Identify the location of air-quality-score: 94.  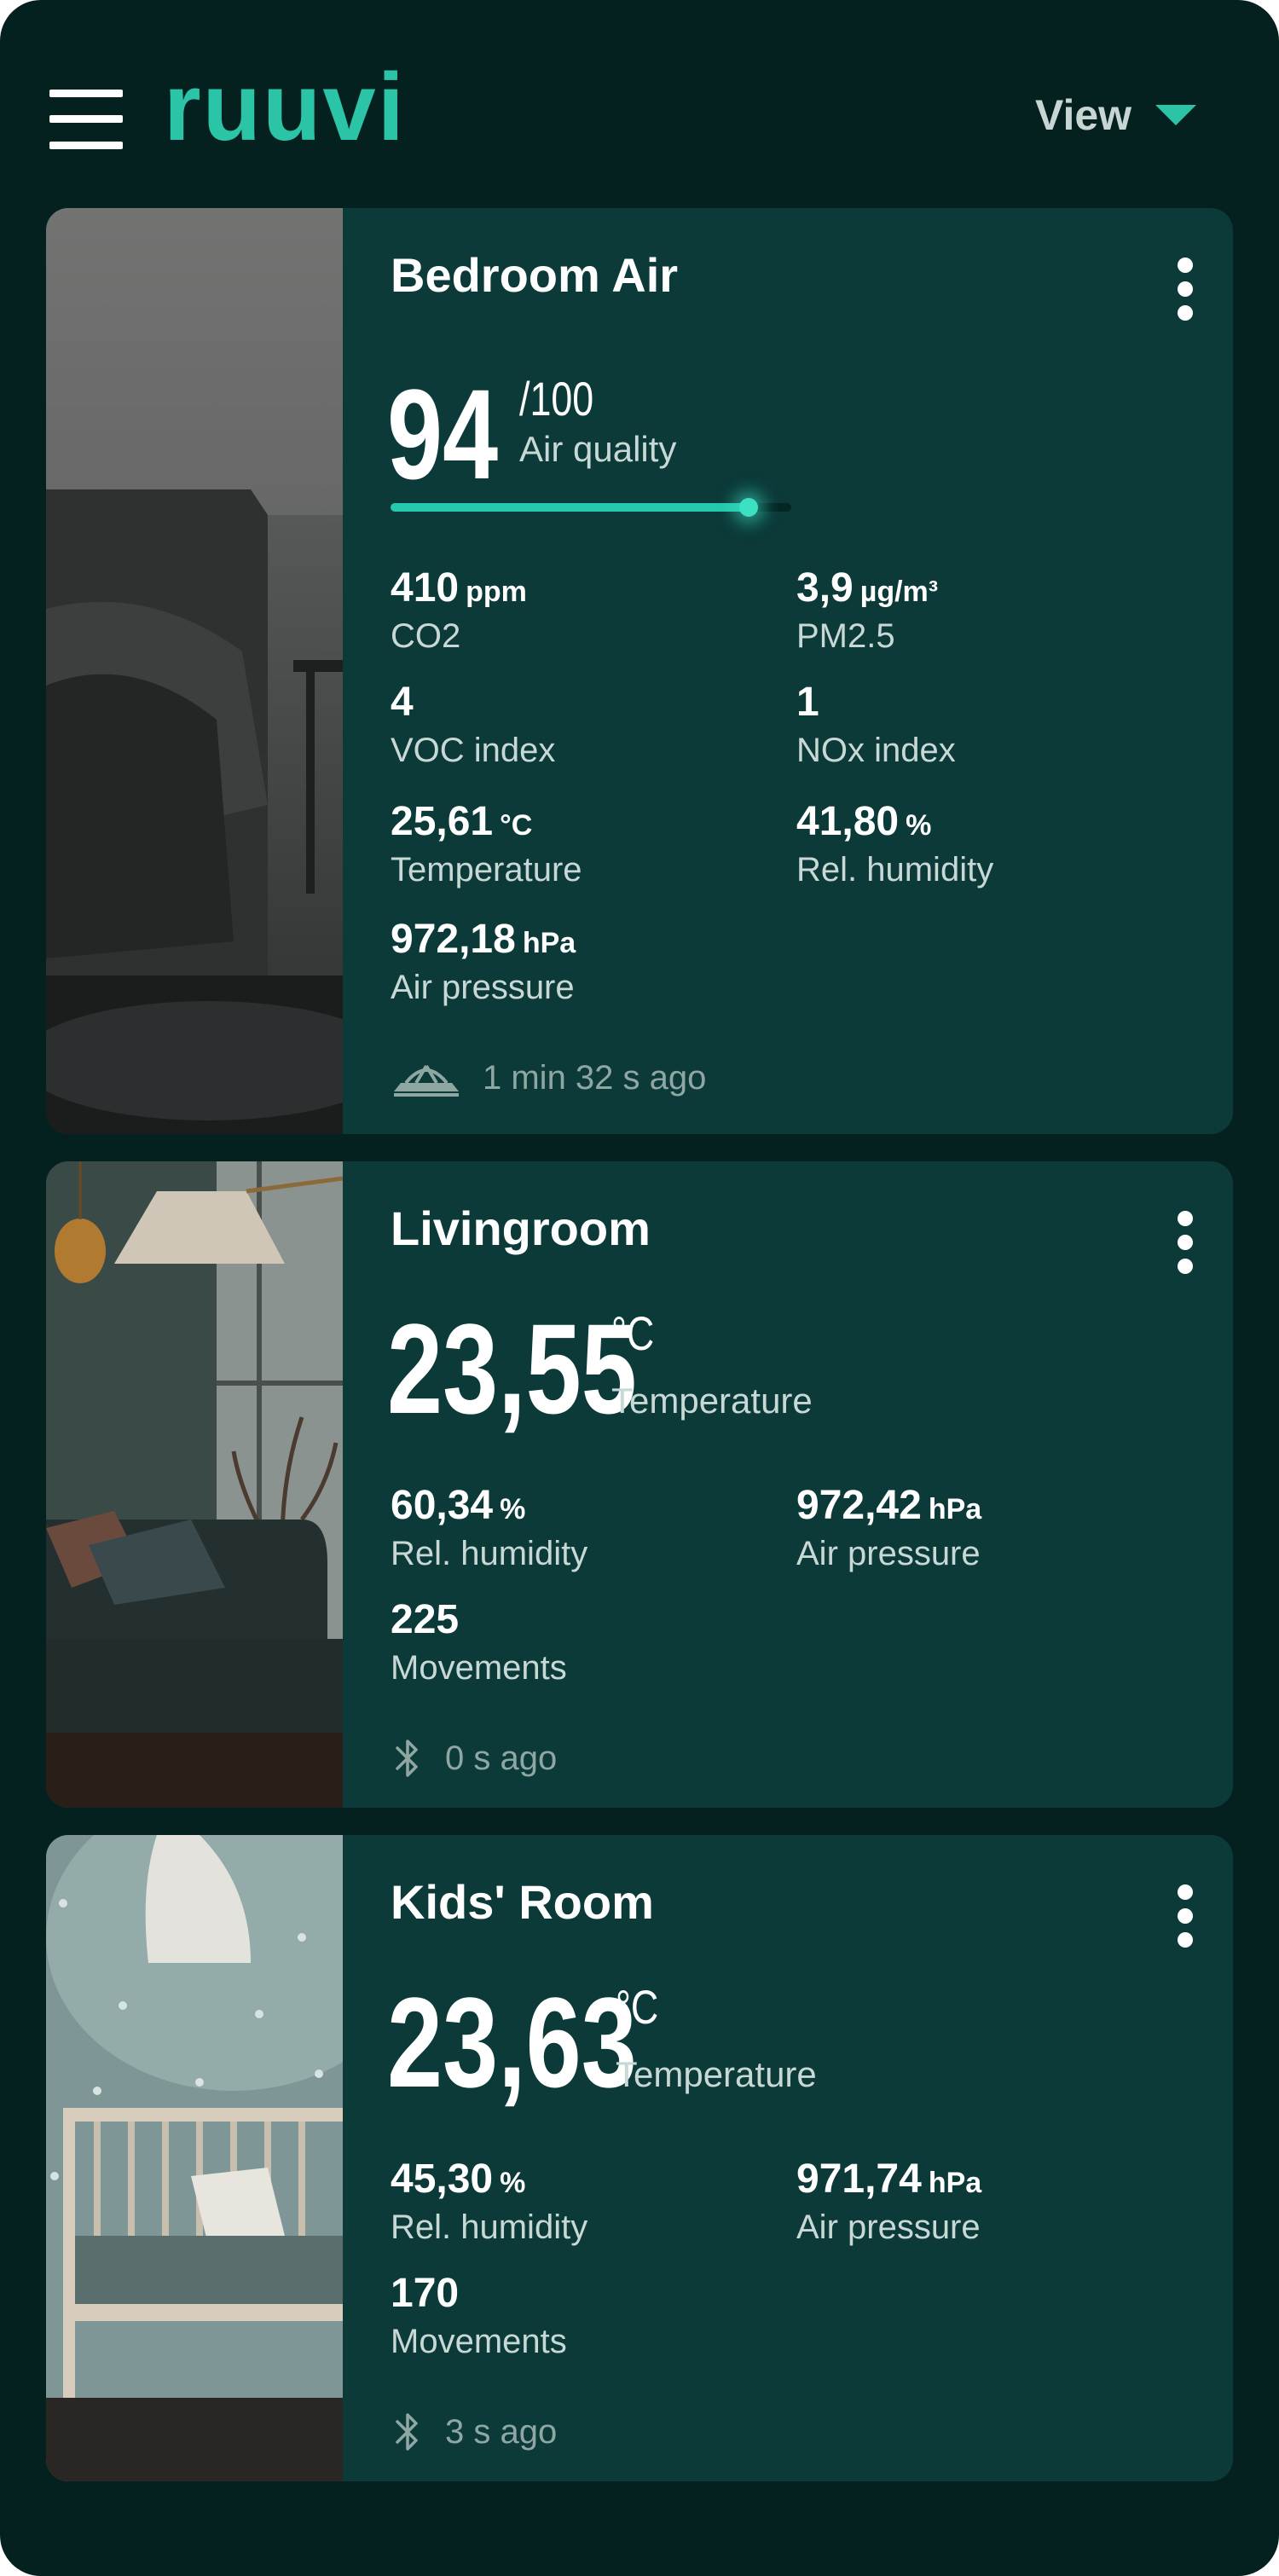
(443, 434).